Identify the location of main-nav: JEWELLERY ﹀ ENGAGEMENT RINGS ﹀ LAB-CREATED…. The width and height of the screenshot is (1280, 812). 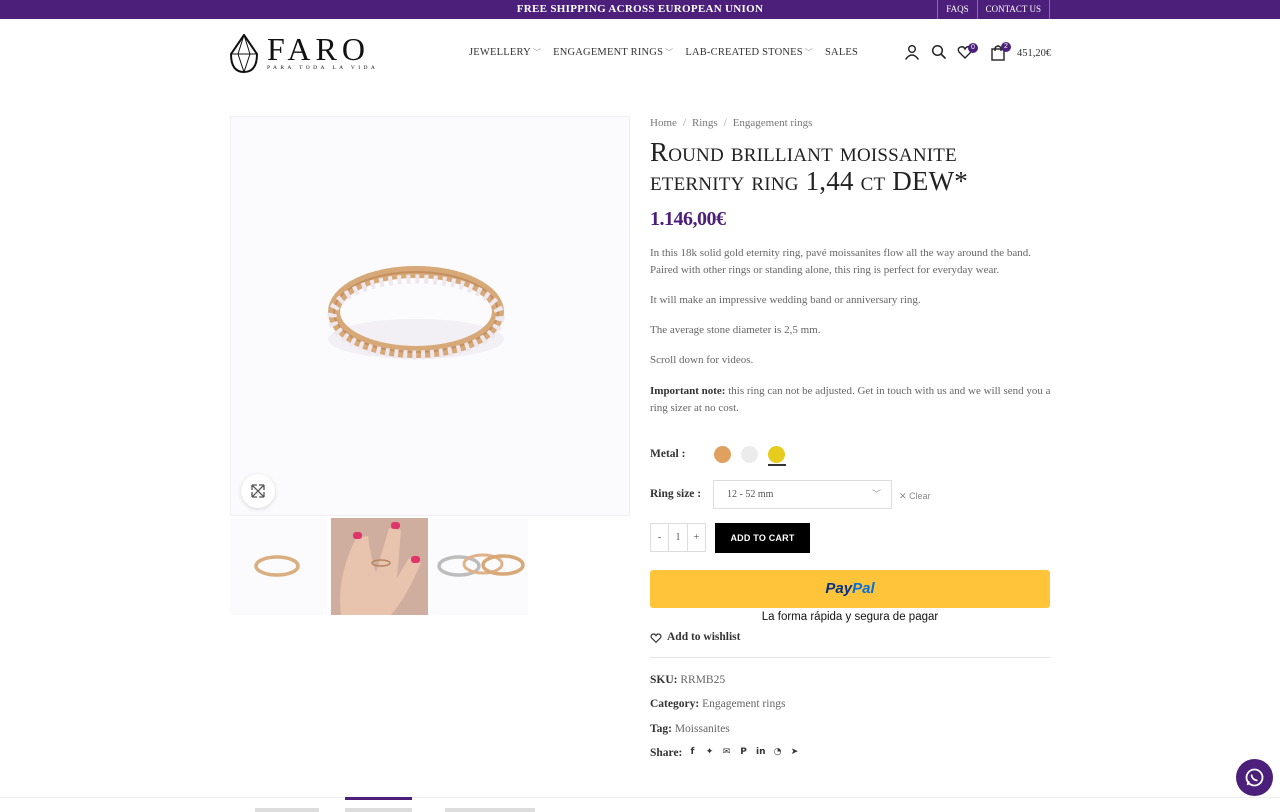
(663, 52).